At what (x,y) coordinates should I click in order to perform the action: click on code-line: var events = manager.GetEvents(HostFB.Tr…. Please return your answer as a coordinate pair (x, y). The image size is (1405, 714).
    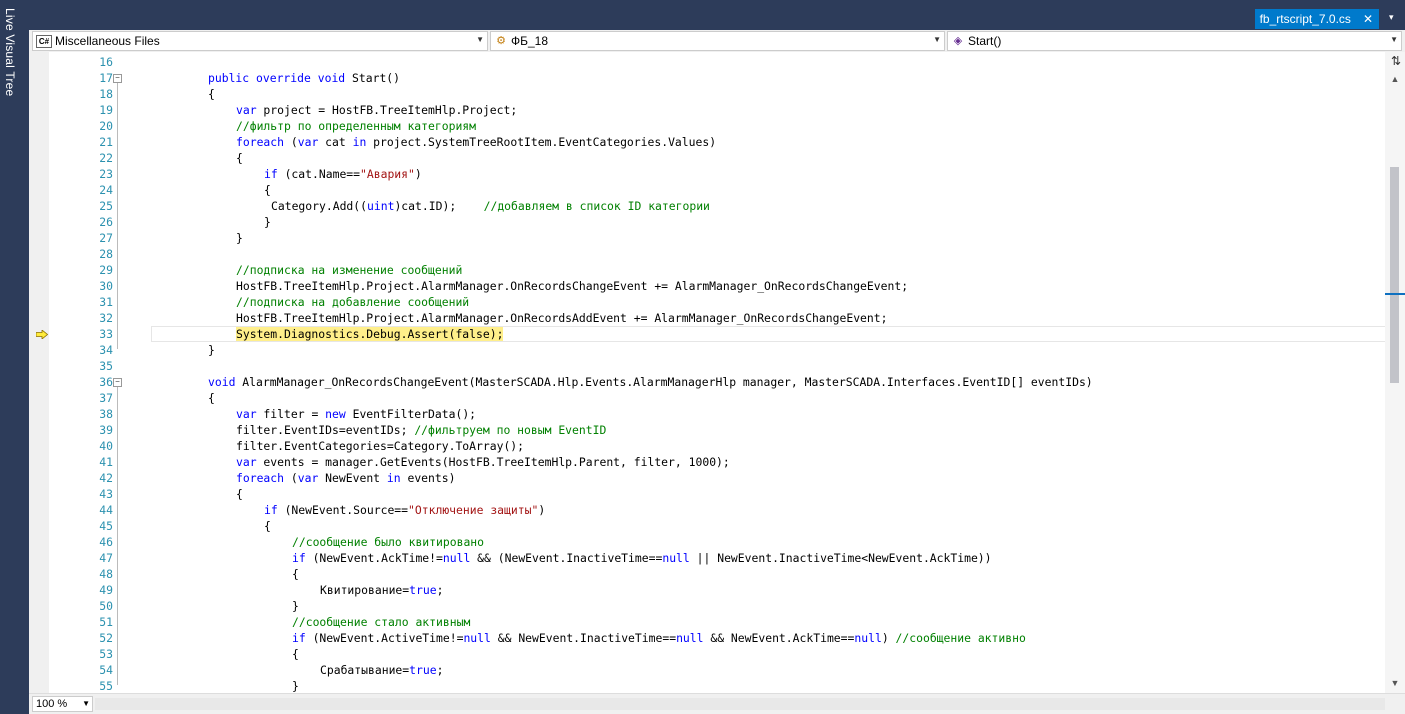
    Looking at the image, I should click on (483, 462).